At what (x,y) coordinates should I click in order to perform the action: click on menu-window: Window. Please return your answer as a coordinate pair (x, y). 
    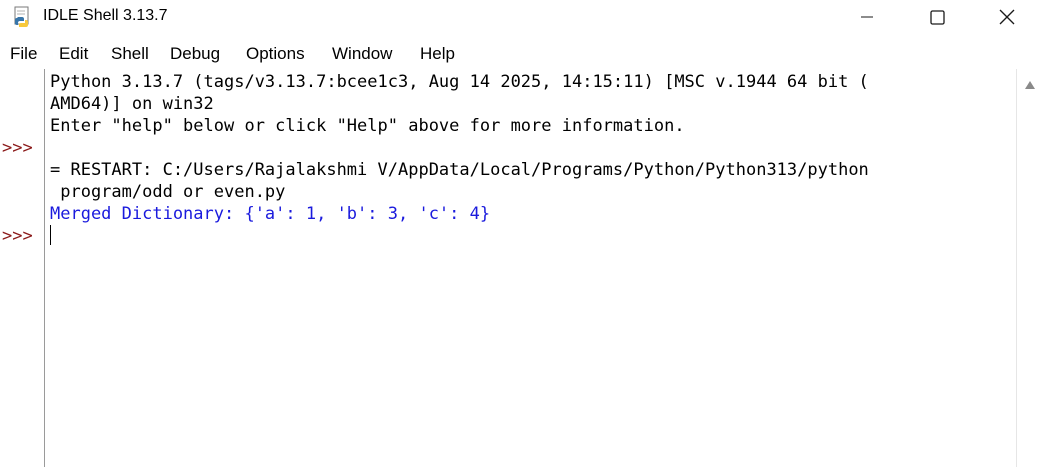
    Looking at the image, I should click on (362, 54).